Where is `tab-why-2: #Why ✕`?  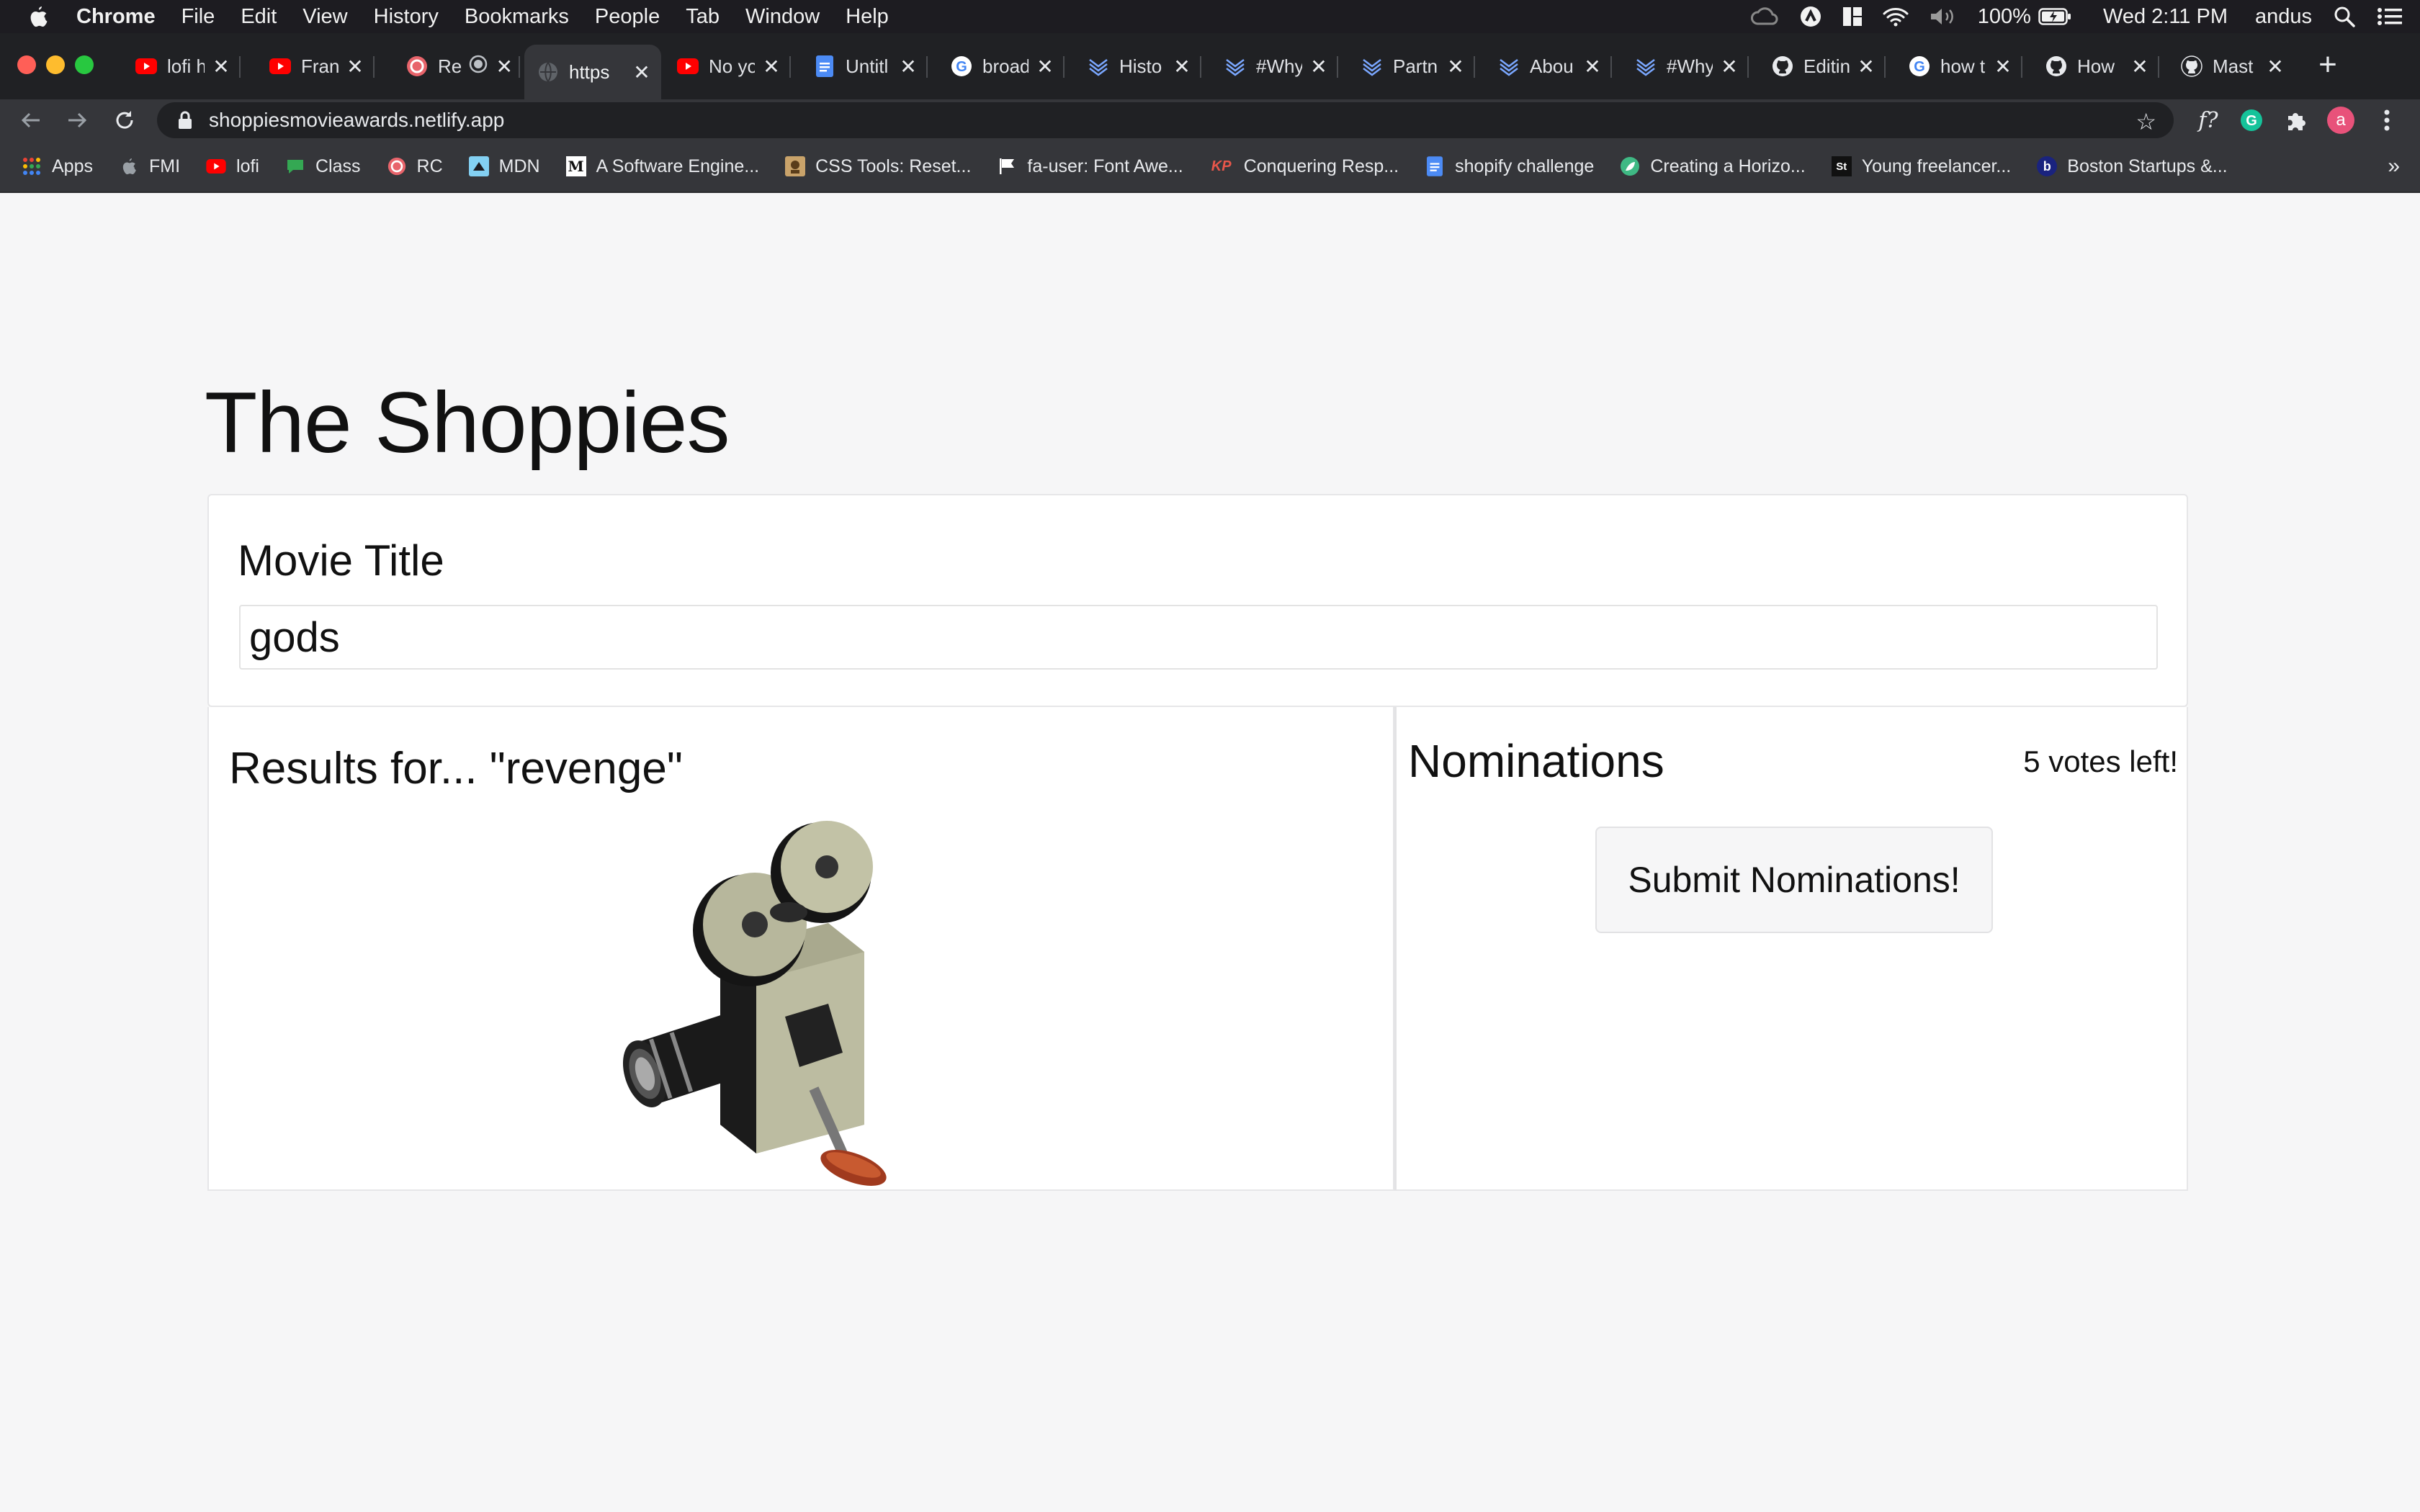
tab-why-2: #Why ✕ is located at coordinates (1685, 66).